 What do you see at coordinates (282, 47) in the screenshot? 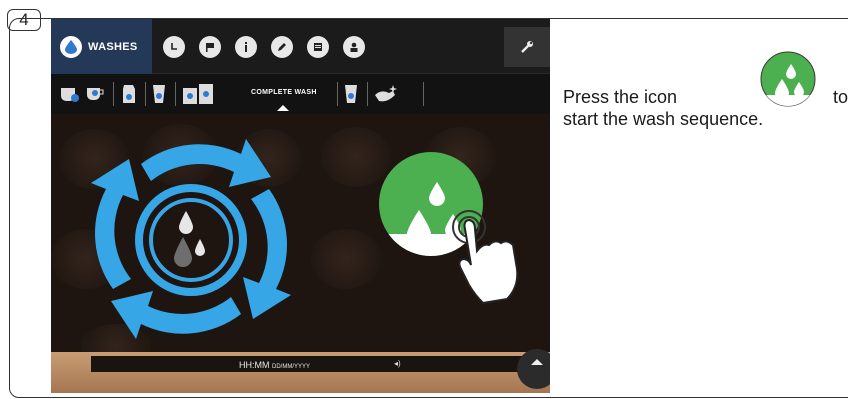
I see `pencil-icon` at bounding box center [282, 47].